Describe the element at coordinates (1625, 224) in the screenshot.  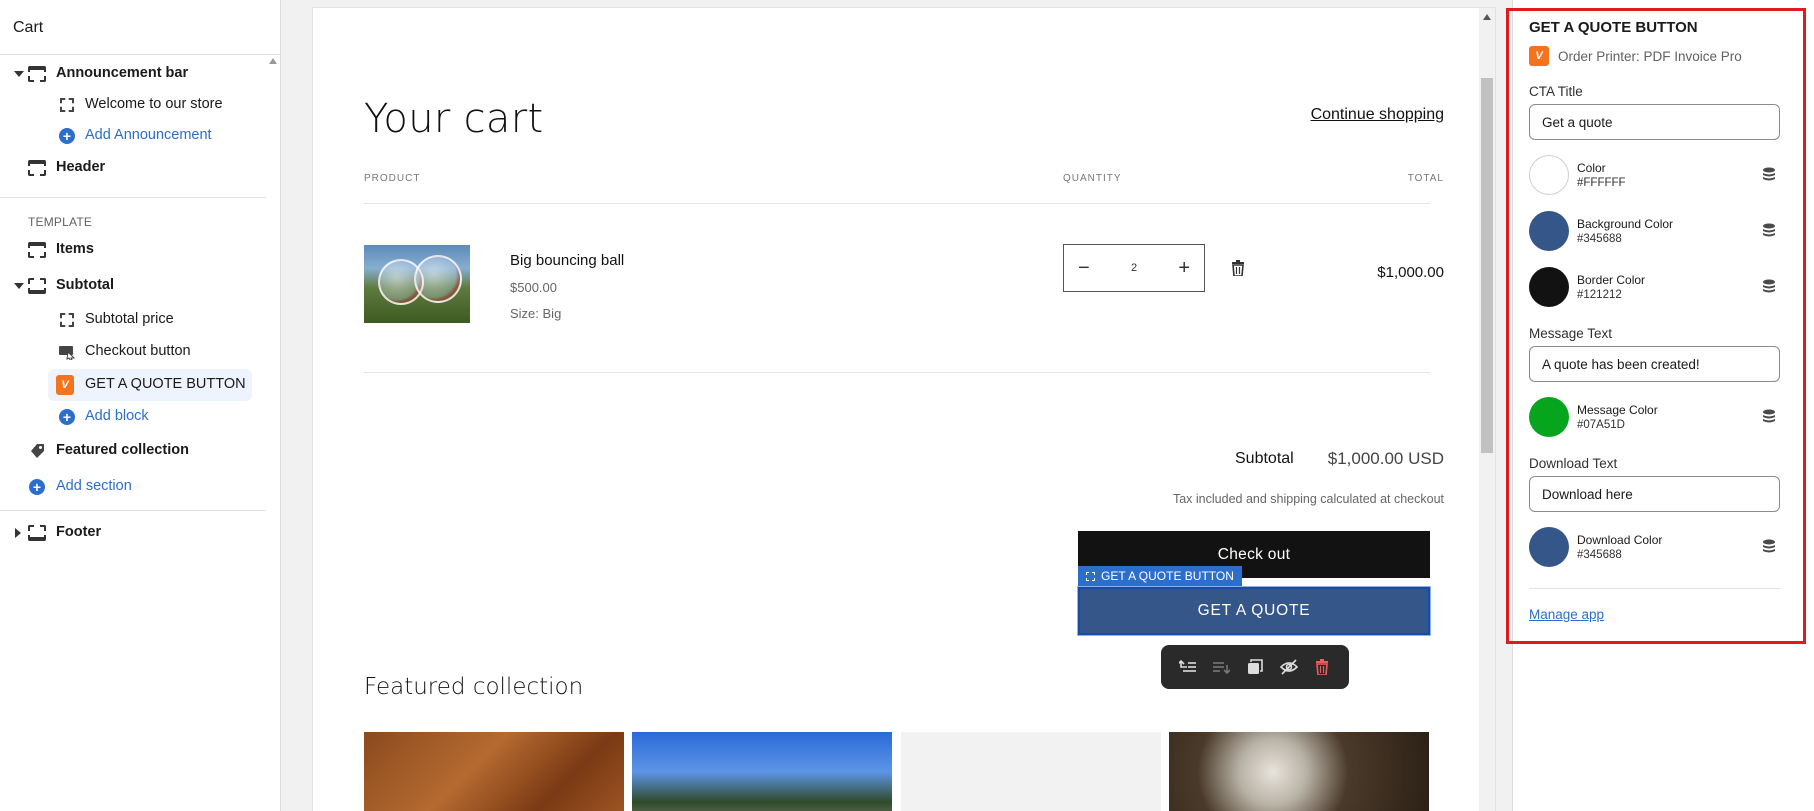
I see `color-name: Background Color` at that location.